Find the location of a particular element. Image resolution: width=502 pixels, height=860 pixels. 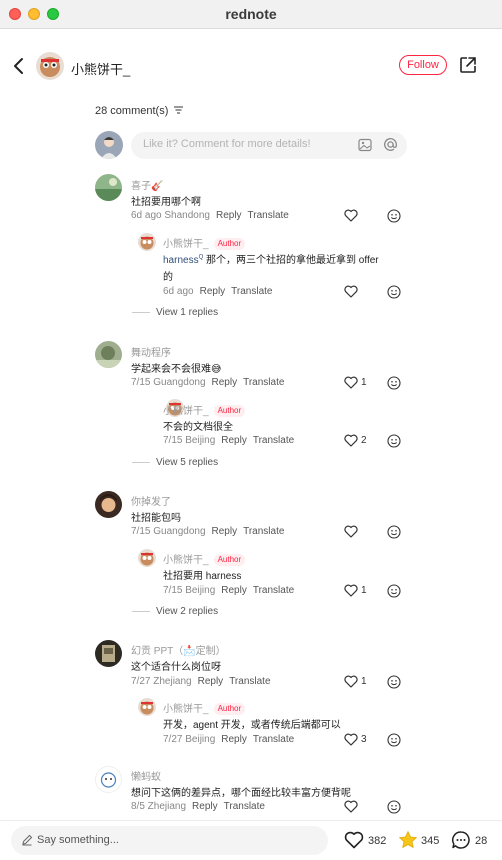

comment-text: 这个适合什么岗位呀 is located at coordinates (176, 667).